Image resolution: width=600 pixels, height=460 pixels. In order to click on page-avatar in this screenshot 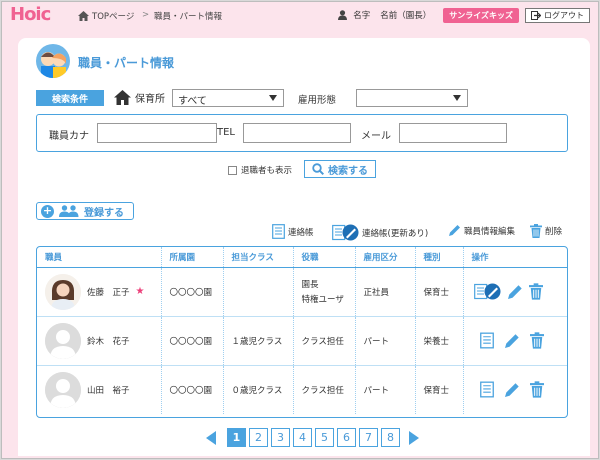, I will do `click(53, 61)`.